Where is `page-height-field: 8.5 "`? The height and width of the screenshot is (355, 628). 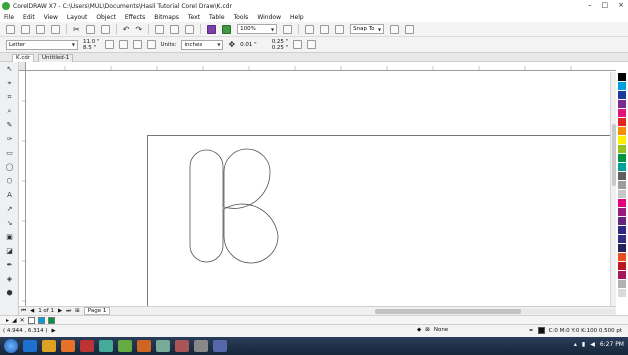 page-height-field: 8.5 " is located at coordinates (91, 48).